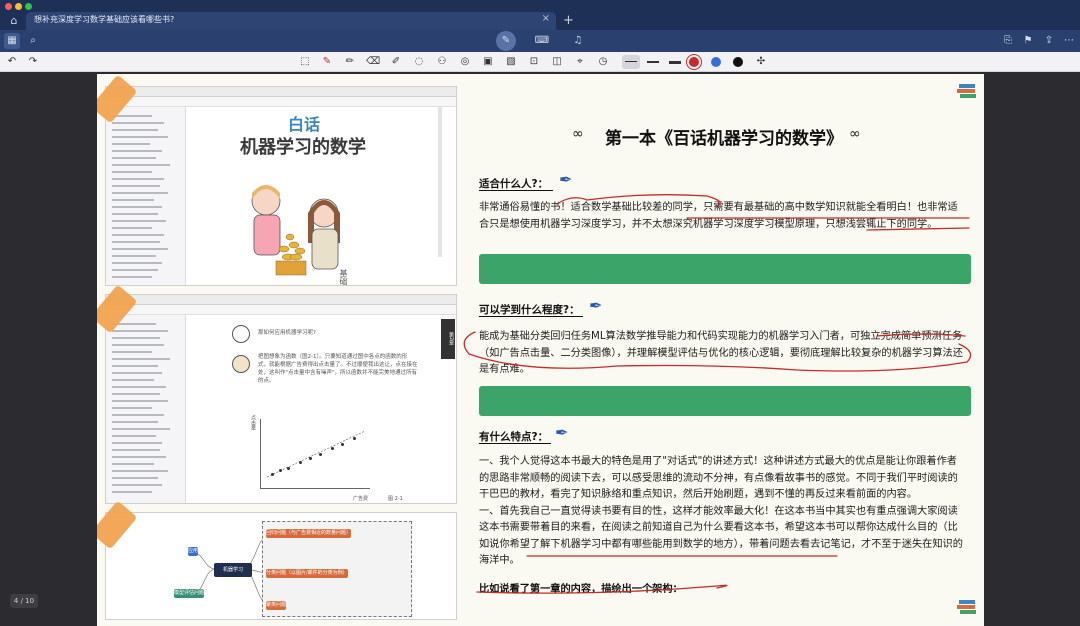 This screenshot has height=626, width=1080. Describe the element at coordinates (350, 62) in the screenshot. I see `pencil-tool-icon: ✏` at that location.